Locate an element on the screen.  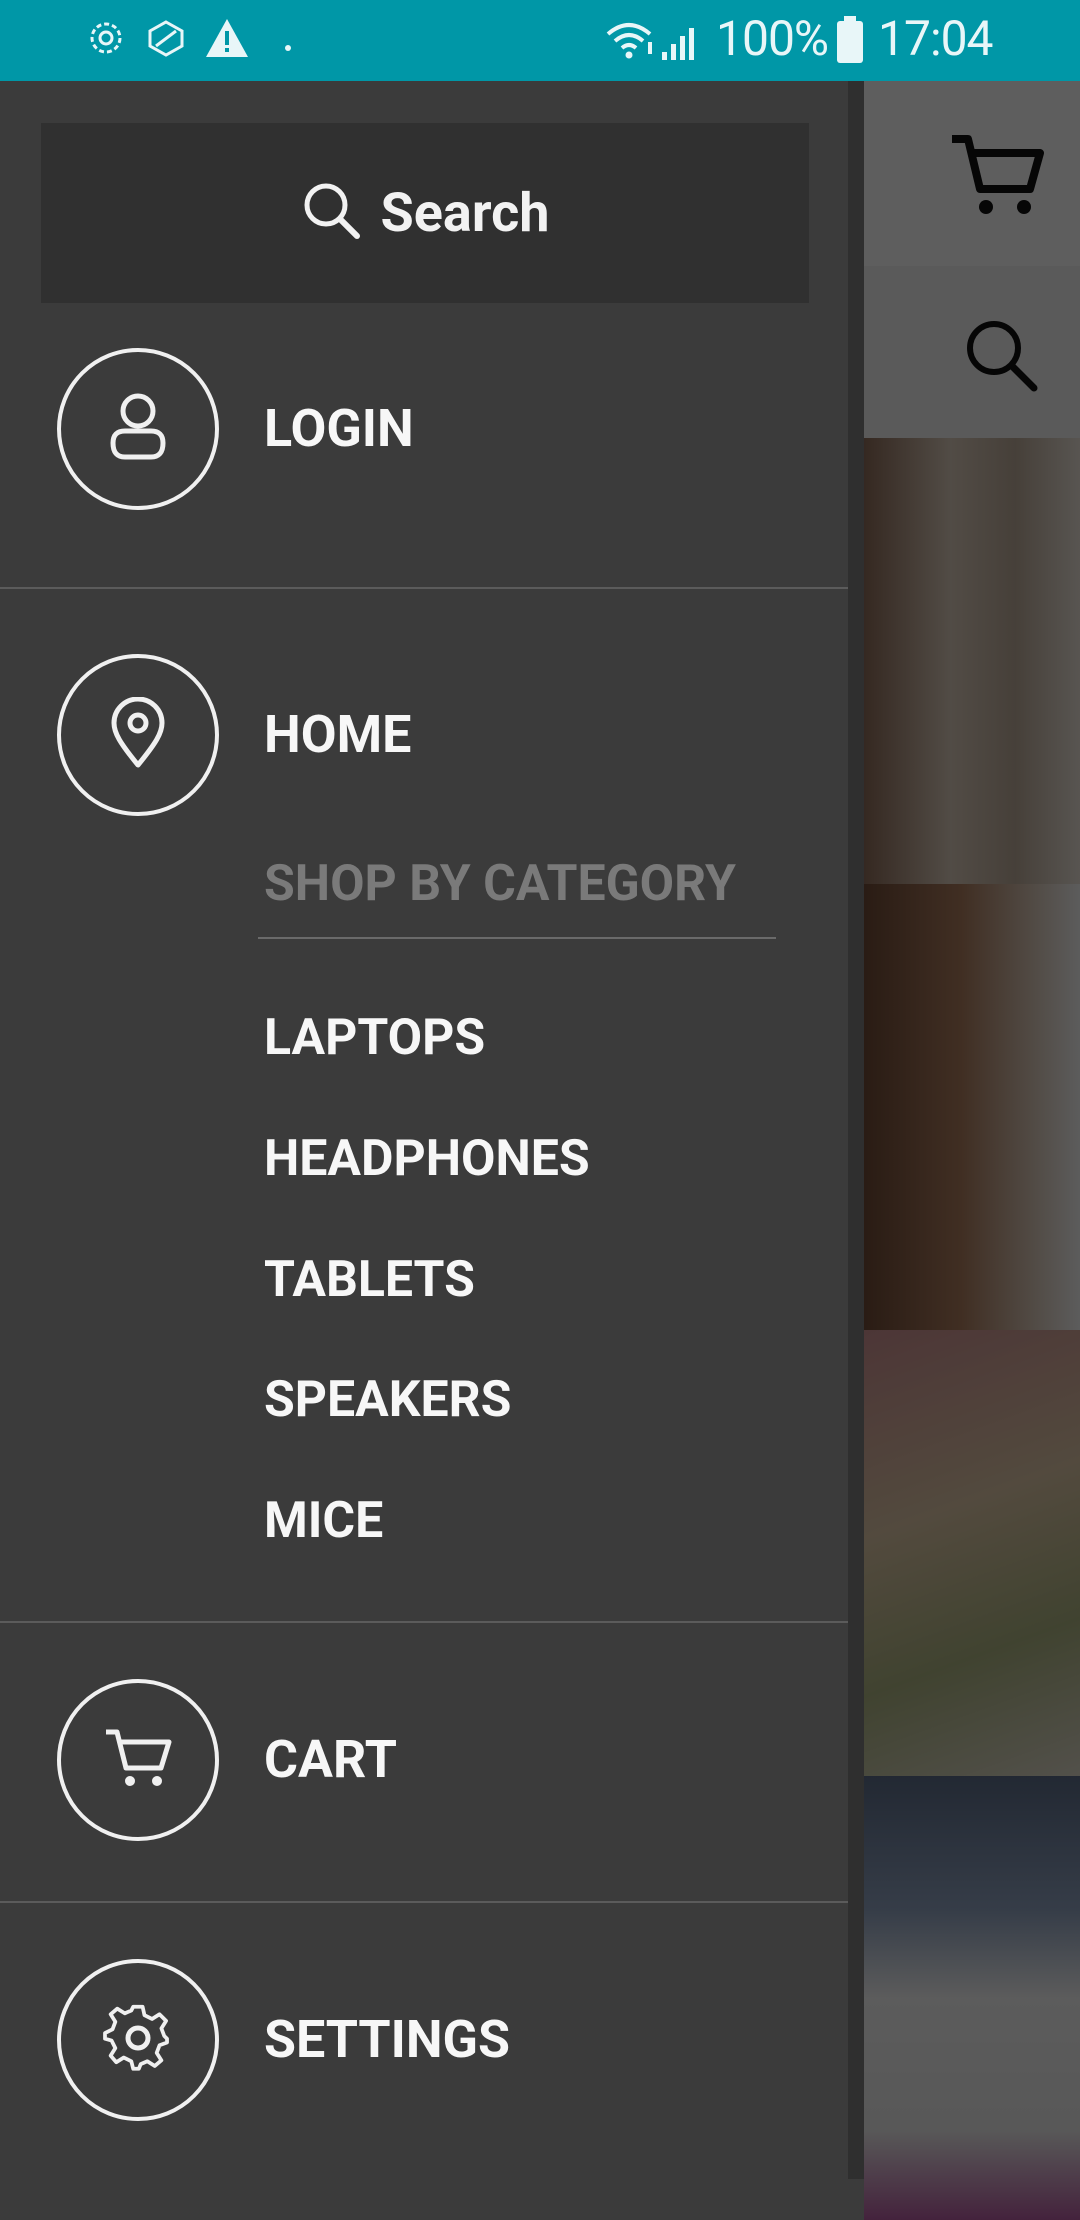
home-icon-circle is located at coordinates (138, 735).